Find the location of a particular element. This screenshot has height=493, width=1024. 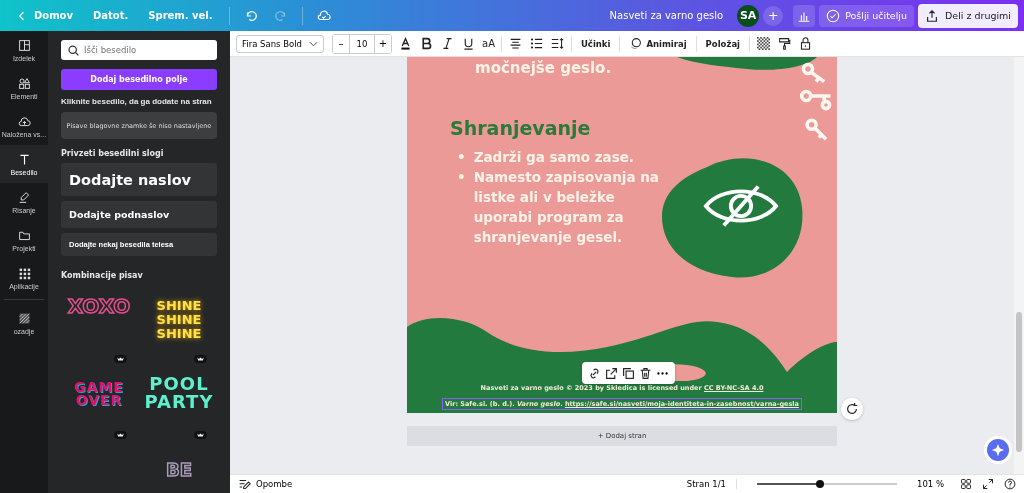

text-icon is located at coordinates (24, 159).